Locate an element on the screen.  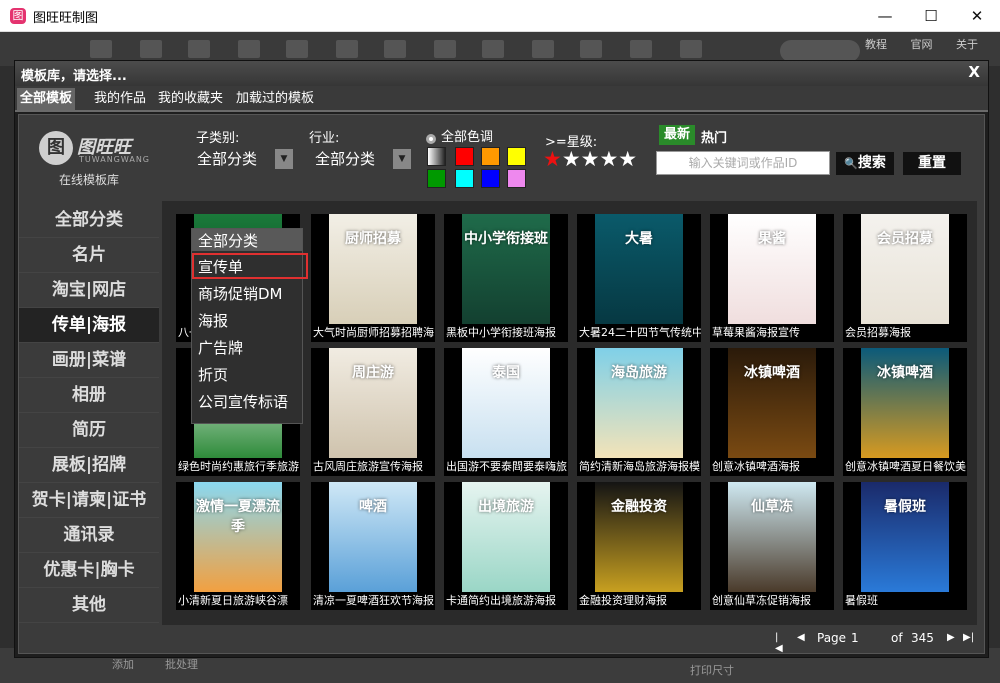
top-link-website: 官网 is located at coordinates (922, 44).